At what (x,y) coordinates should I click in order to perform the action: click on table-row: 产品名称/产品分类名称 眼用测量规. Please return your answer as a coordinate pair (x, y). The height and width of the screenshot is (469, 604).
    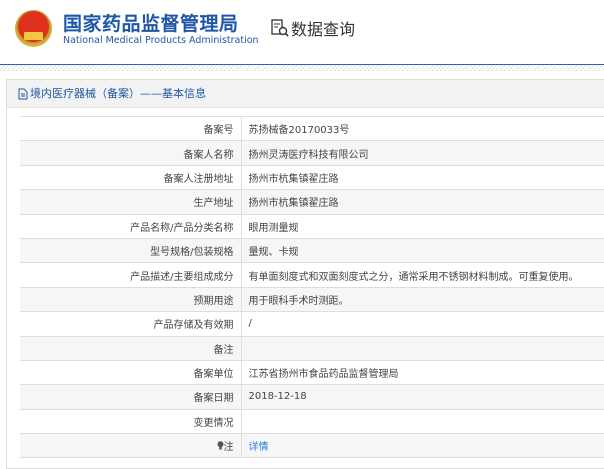
    Looking at the image, I should click on (312, 226).